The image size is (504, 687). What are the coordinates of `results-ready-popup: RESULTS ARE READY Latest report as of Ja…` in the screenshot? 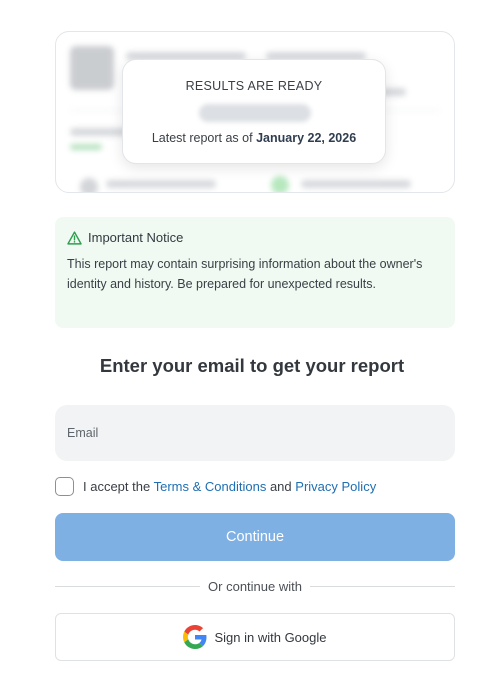 It's located at (254, 111).